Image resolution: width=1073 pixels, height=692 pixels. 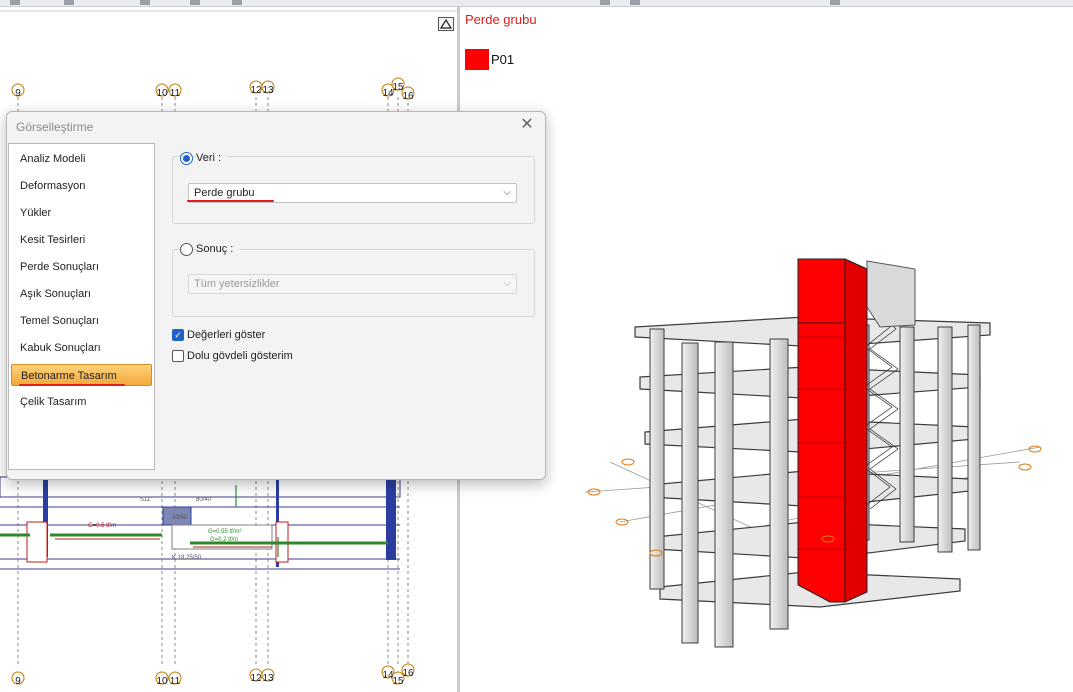 I want to click on plan-annotation: S11, so click(x=145, y=500).